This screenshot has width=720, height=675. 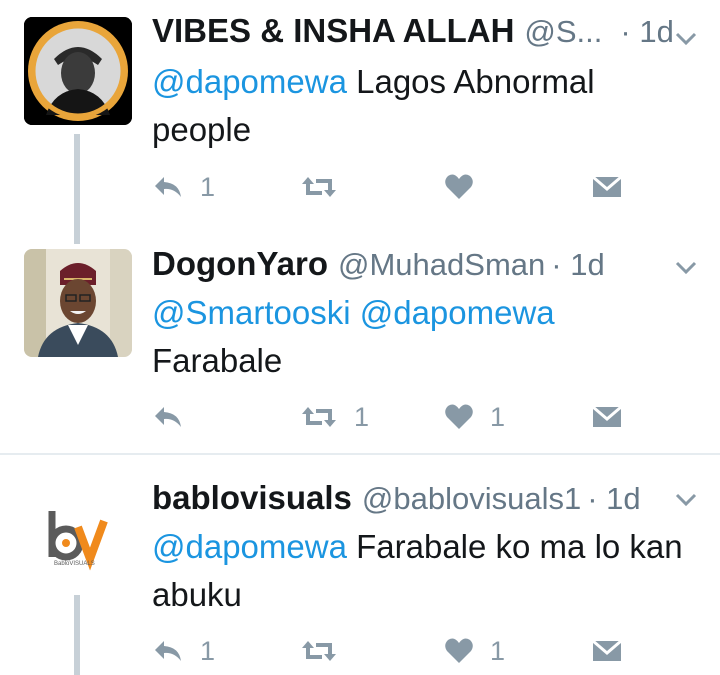 I want to click on reply-button, so click(x=176, y=417).